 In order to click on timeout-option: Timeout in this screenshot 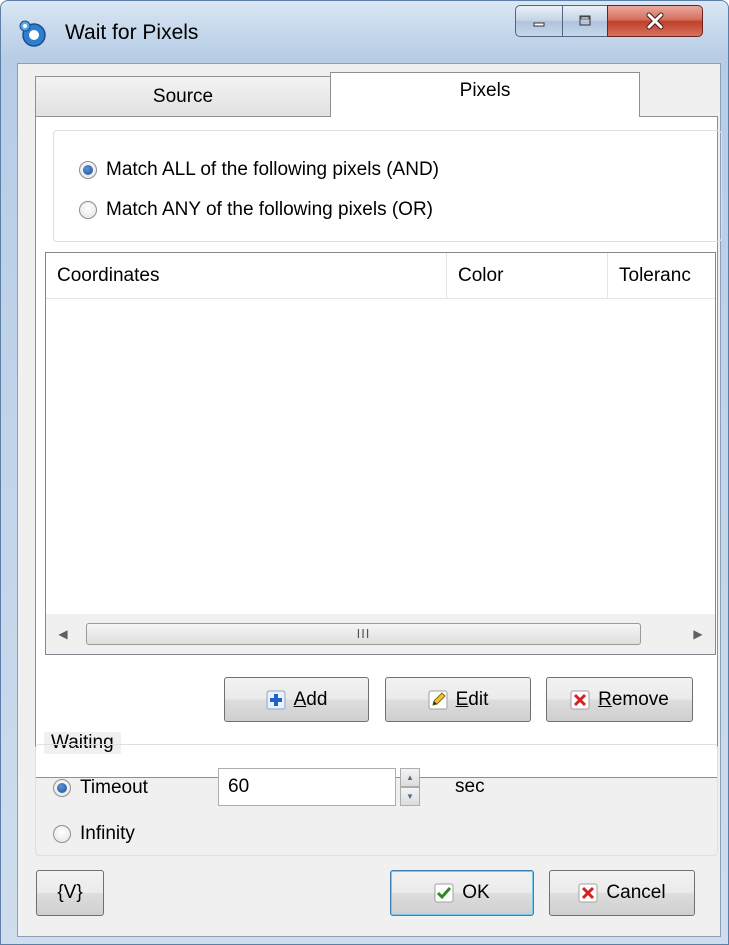, I will do `click(100, 788)`.